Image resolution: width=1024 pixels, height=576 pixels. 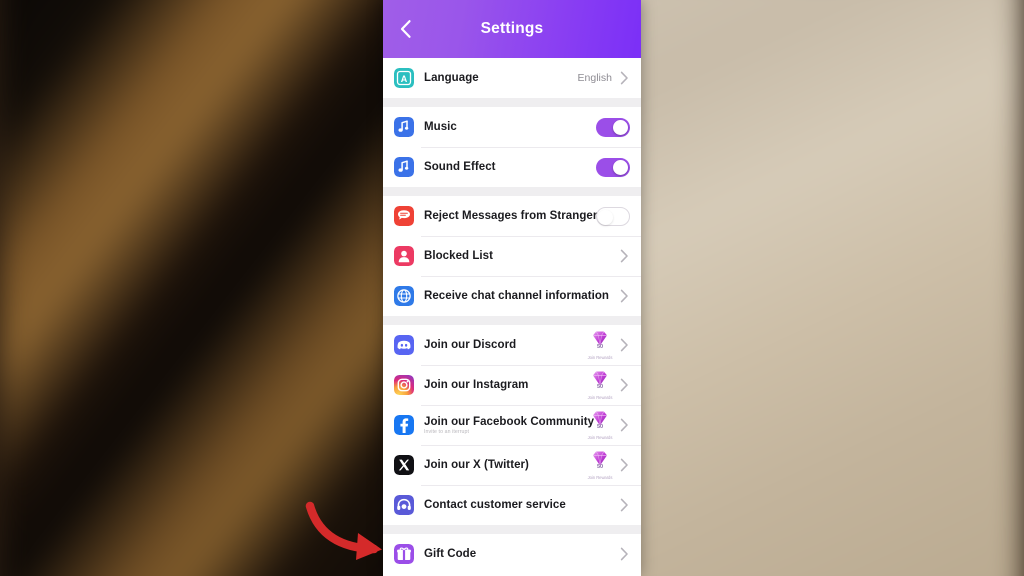 I want to click on gift-group: Gift Code, so click(x=512, y=554).